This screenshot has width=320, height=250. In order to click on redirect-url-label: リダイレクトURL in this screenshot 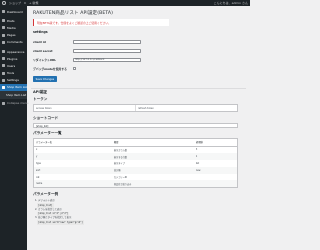, I will do `click(44, 59)`.